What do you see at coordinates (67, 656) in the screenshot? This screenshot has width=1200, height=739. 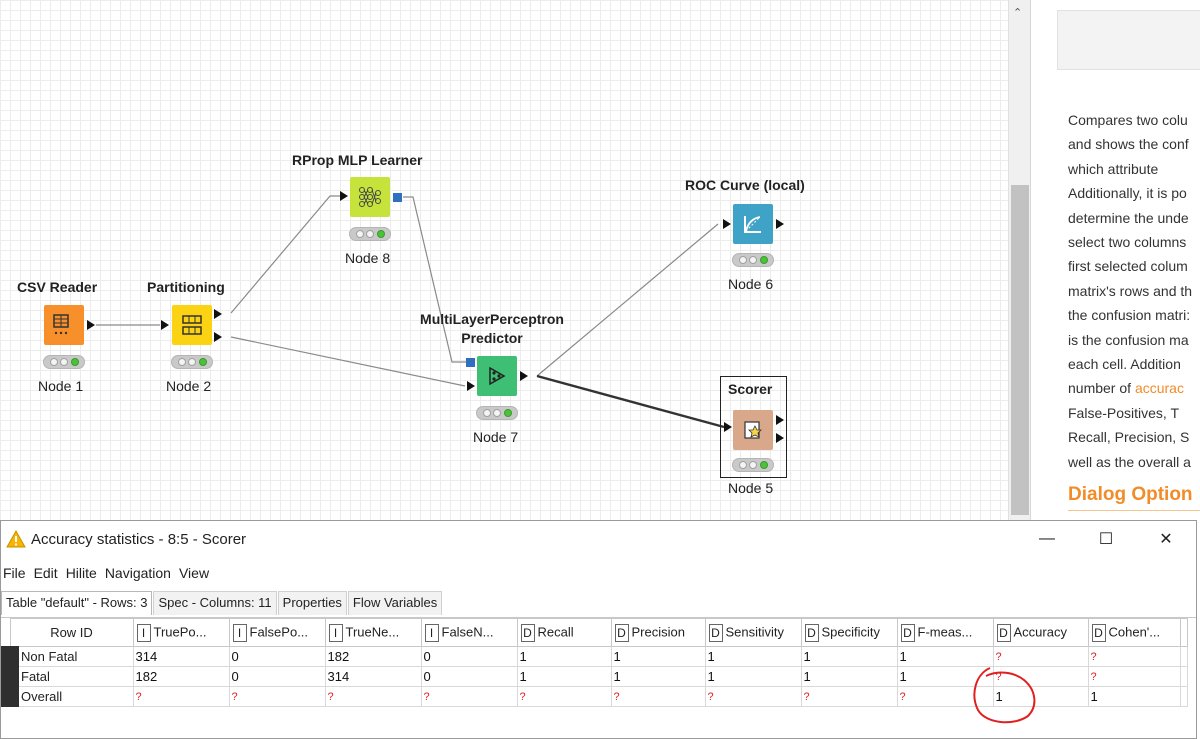 I see `row-id-cell: Non Fatal` at bounding box center [67, 656].